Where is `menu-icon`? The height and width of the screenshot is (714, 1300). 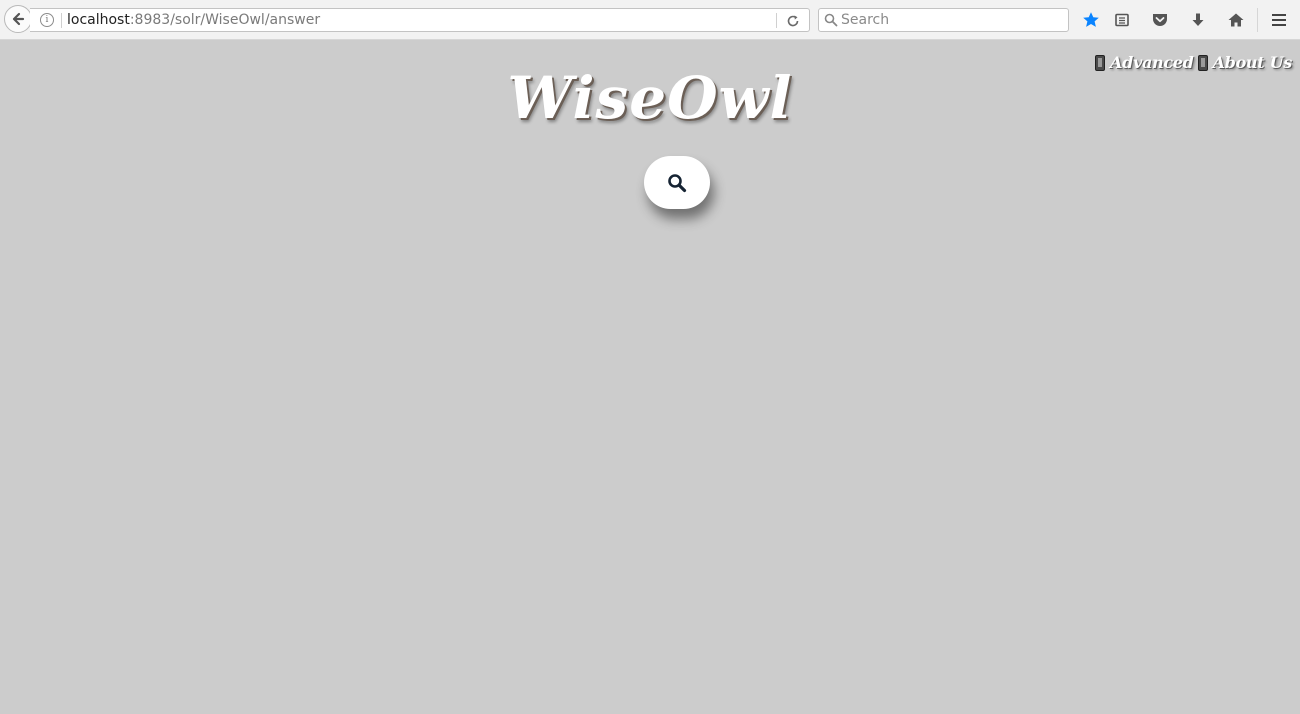 menu-icon is located at coordinates (1279, 20).